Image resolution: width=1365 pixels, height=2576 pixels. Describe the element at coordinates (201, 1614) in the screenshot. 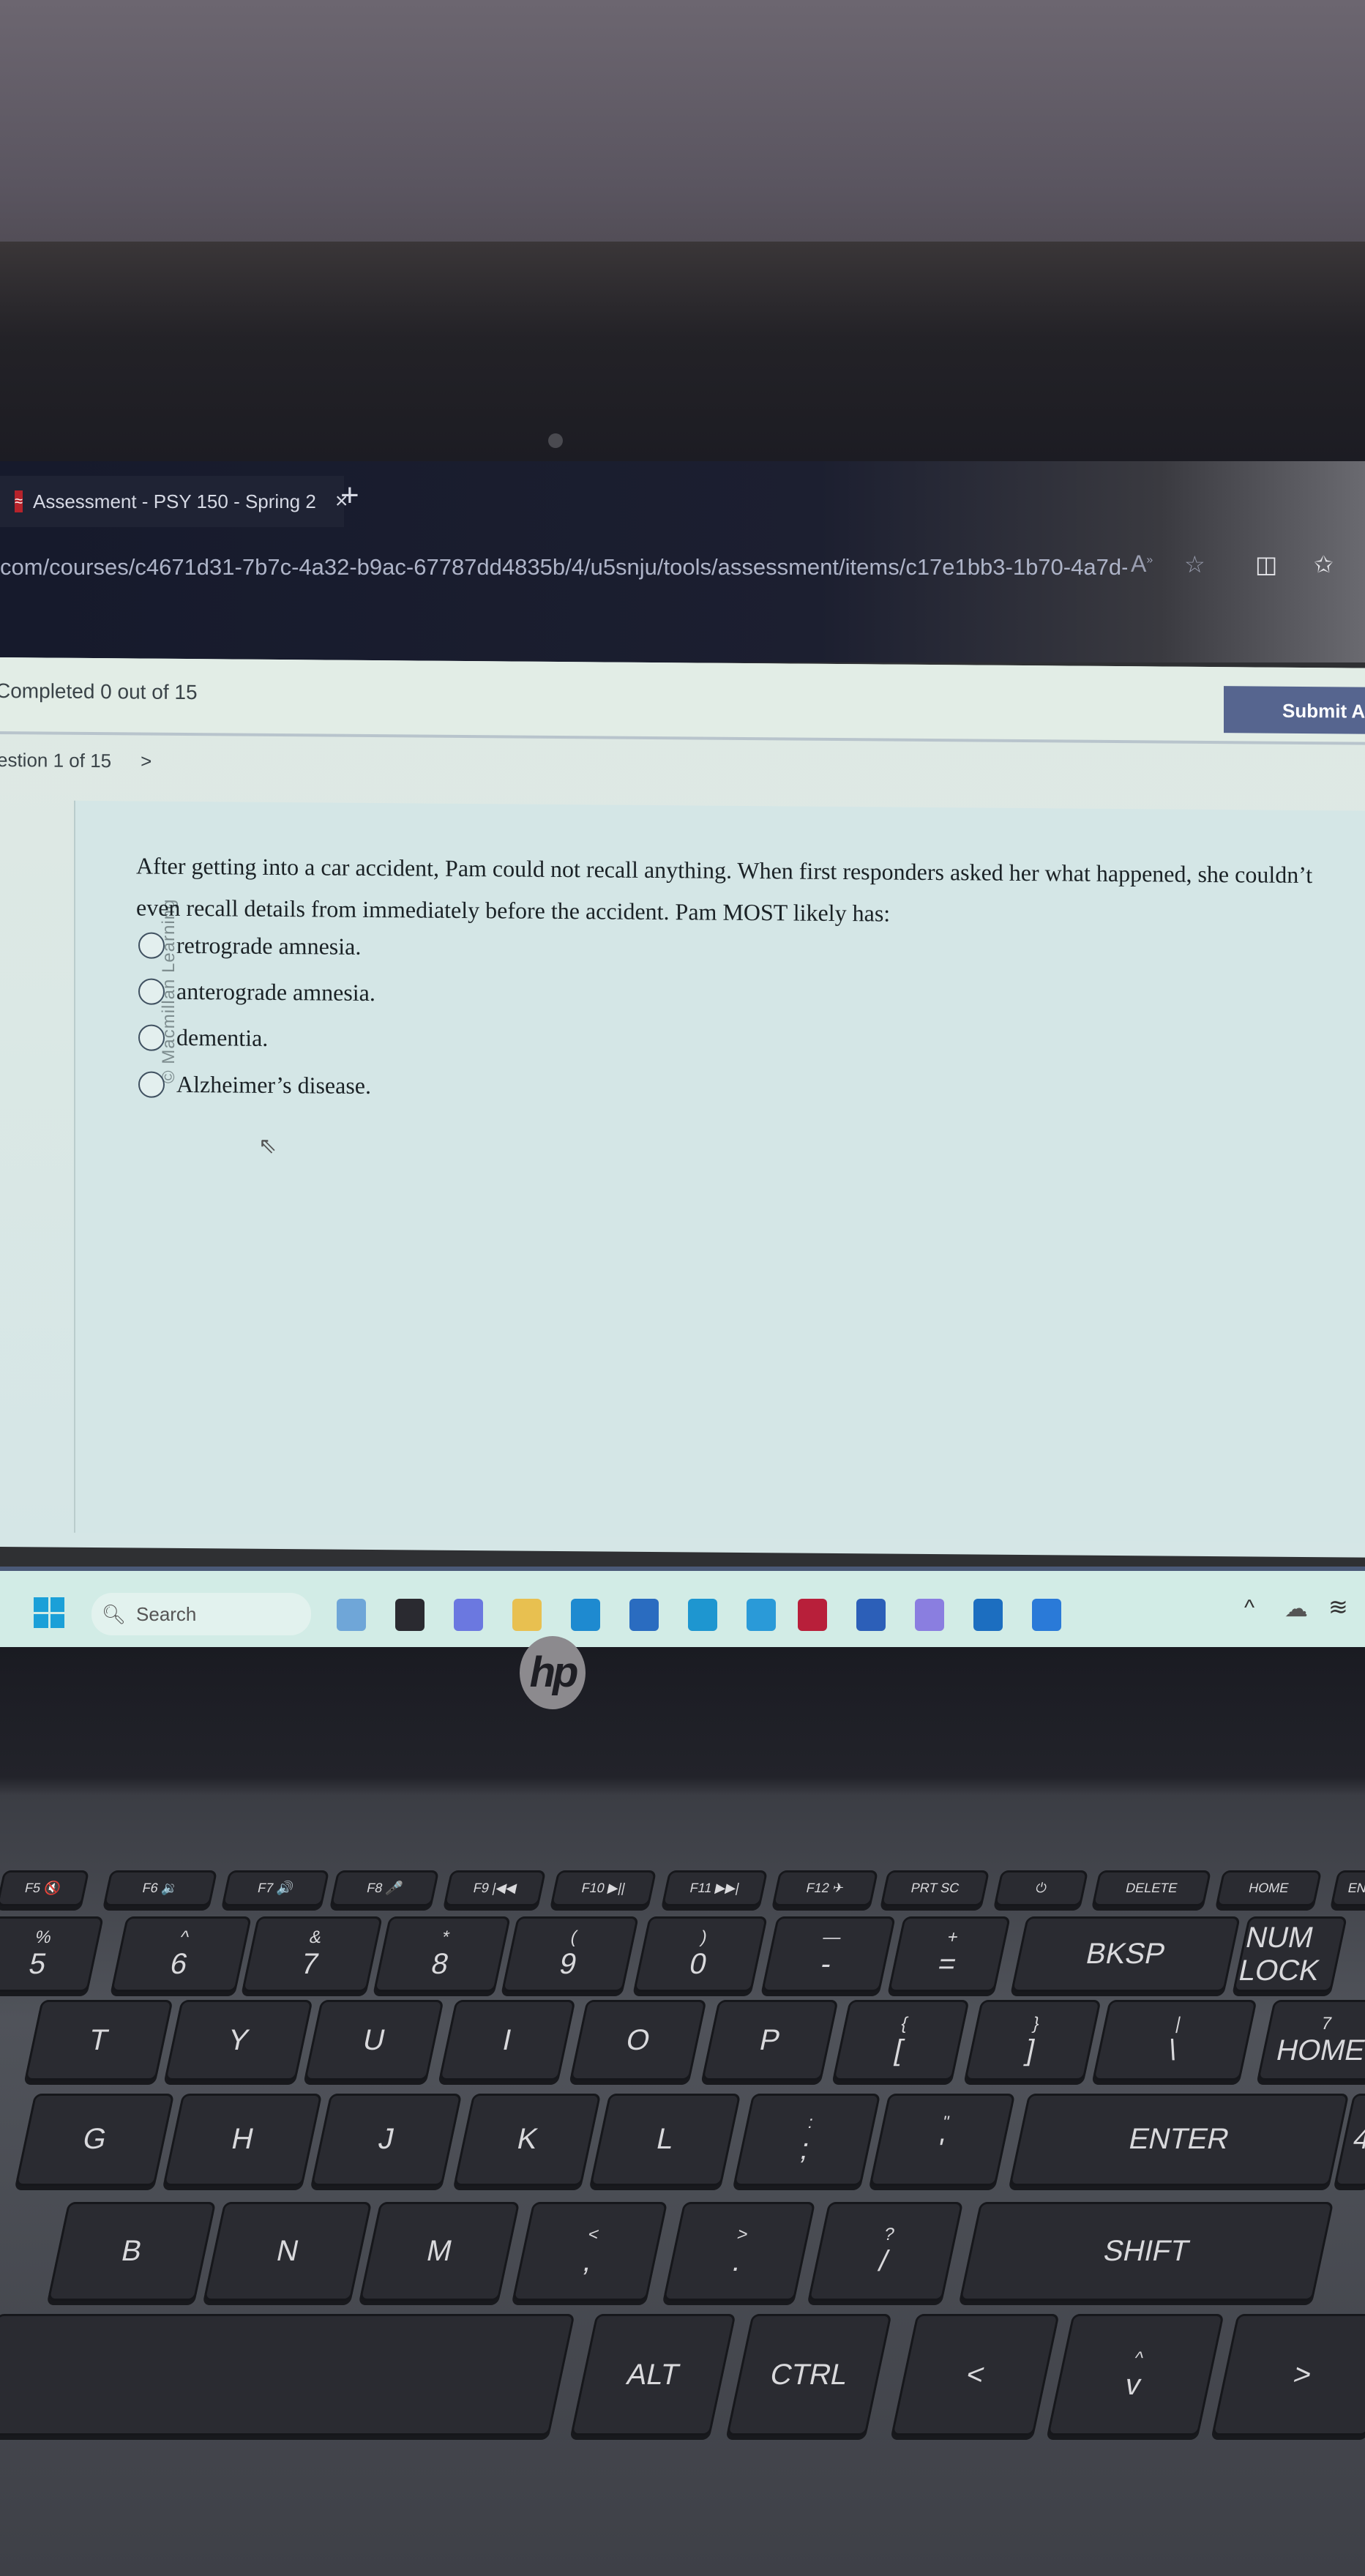

I see `taskbar-search: 🔍︎ Search` at that location.